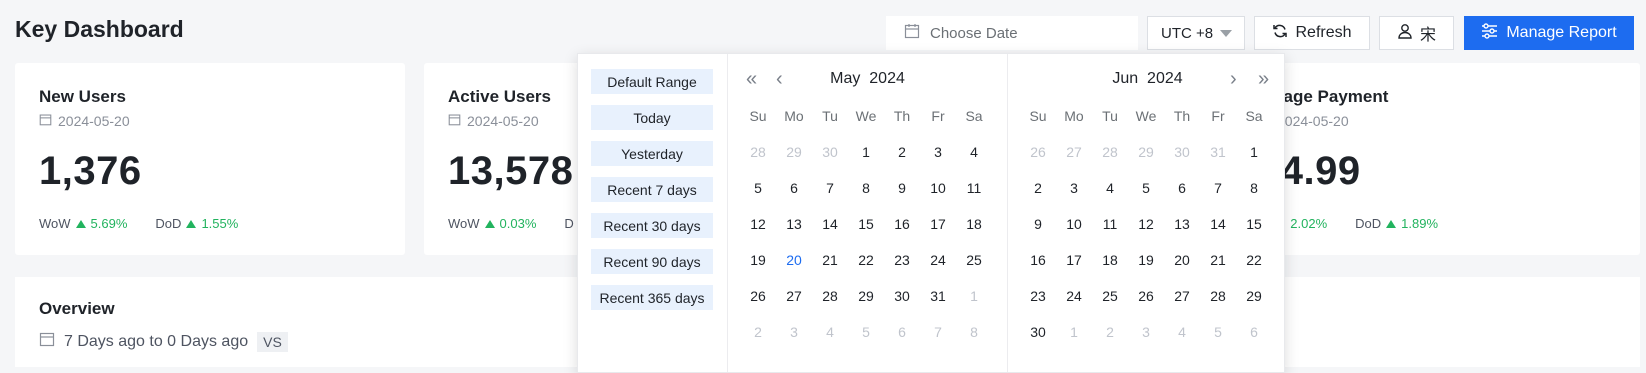  I want to click on shortcut-recent-30-days: Recent 30 days, so click(652, 225).